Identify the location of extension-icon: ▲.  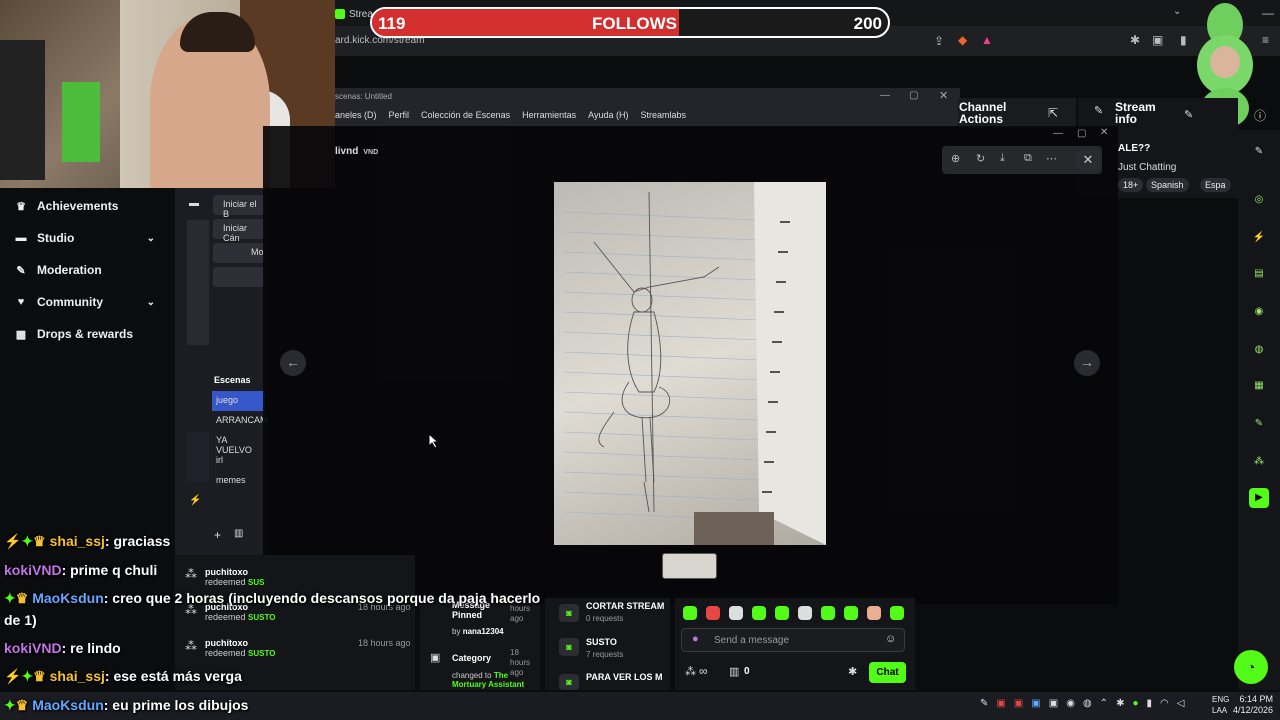
(987, 40).